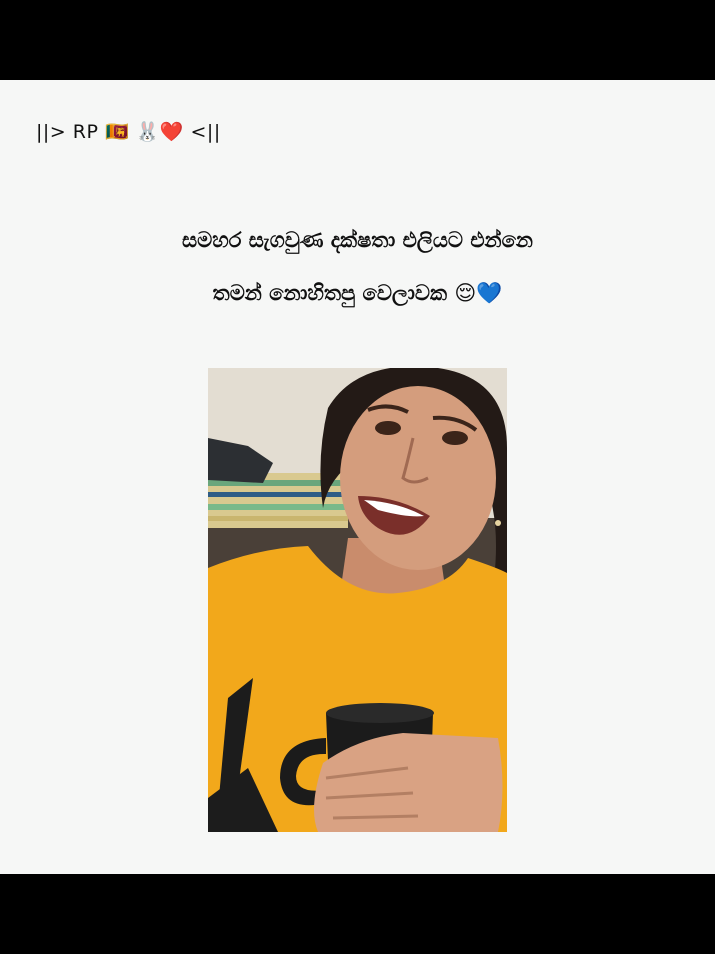 This screenshot has width=715, height=954. I want to click on top-letterbox-bar, so click(357, 40).